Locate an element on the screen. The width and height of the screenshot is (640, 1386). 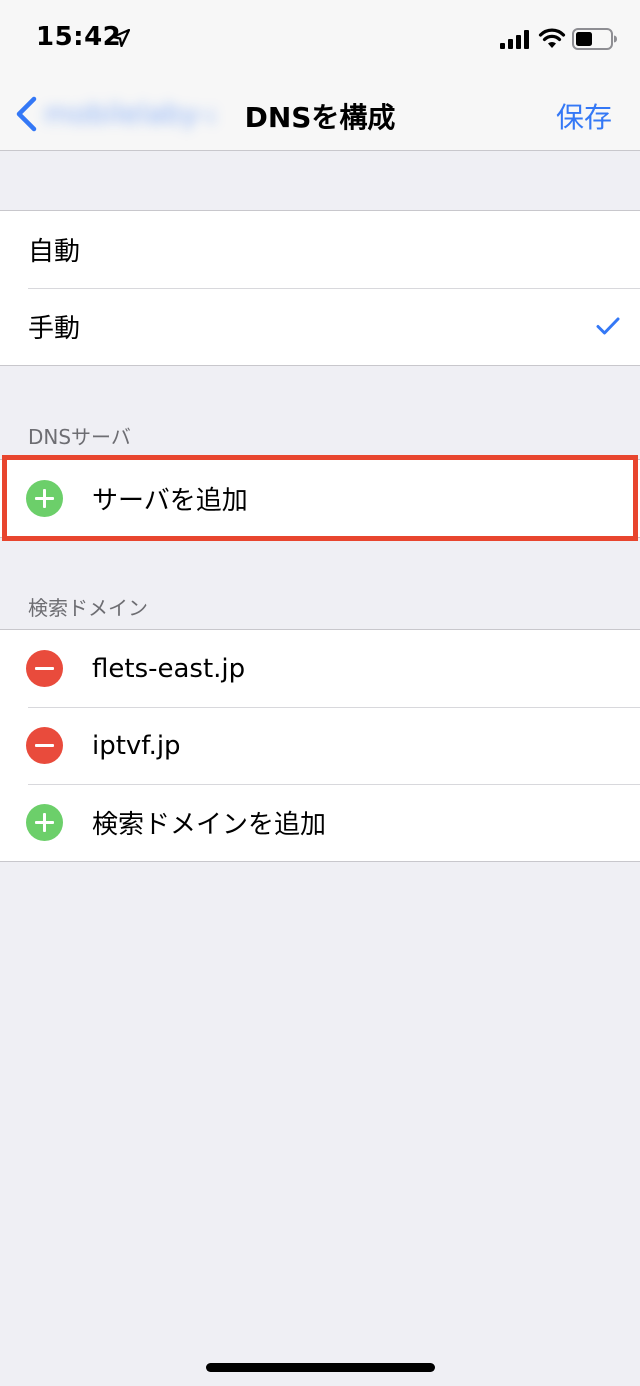
search-domain-row: flets-east.jp is located at coordinates (320, 668).